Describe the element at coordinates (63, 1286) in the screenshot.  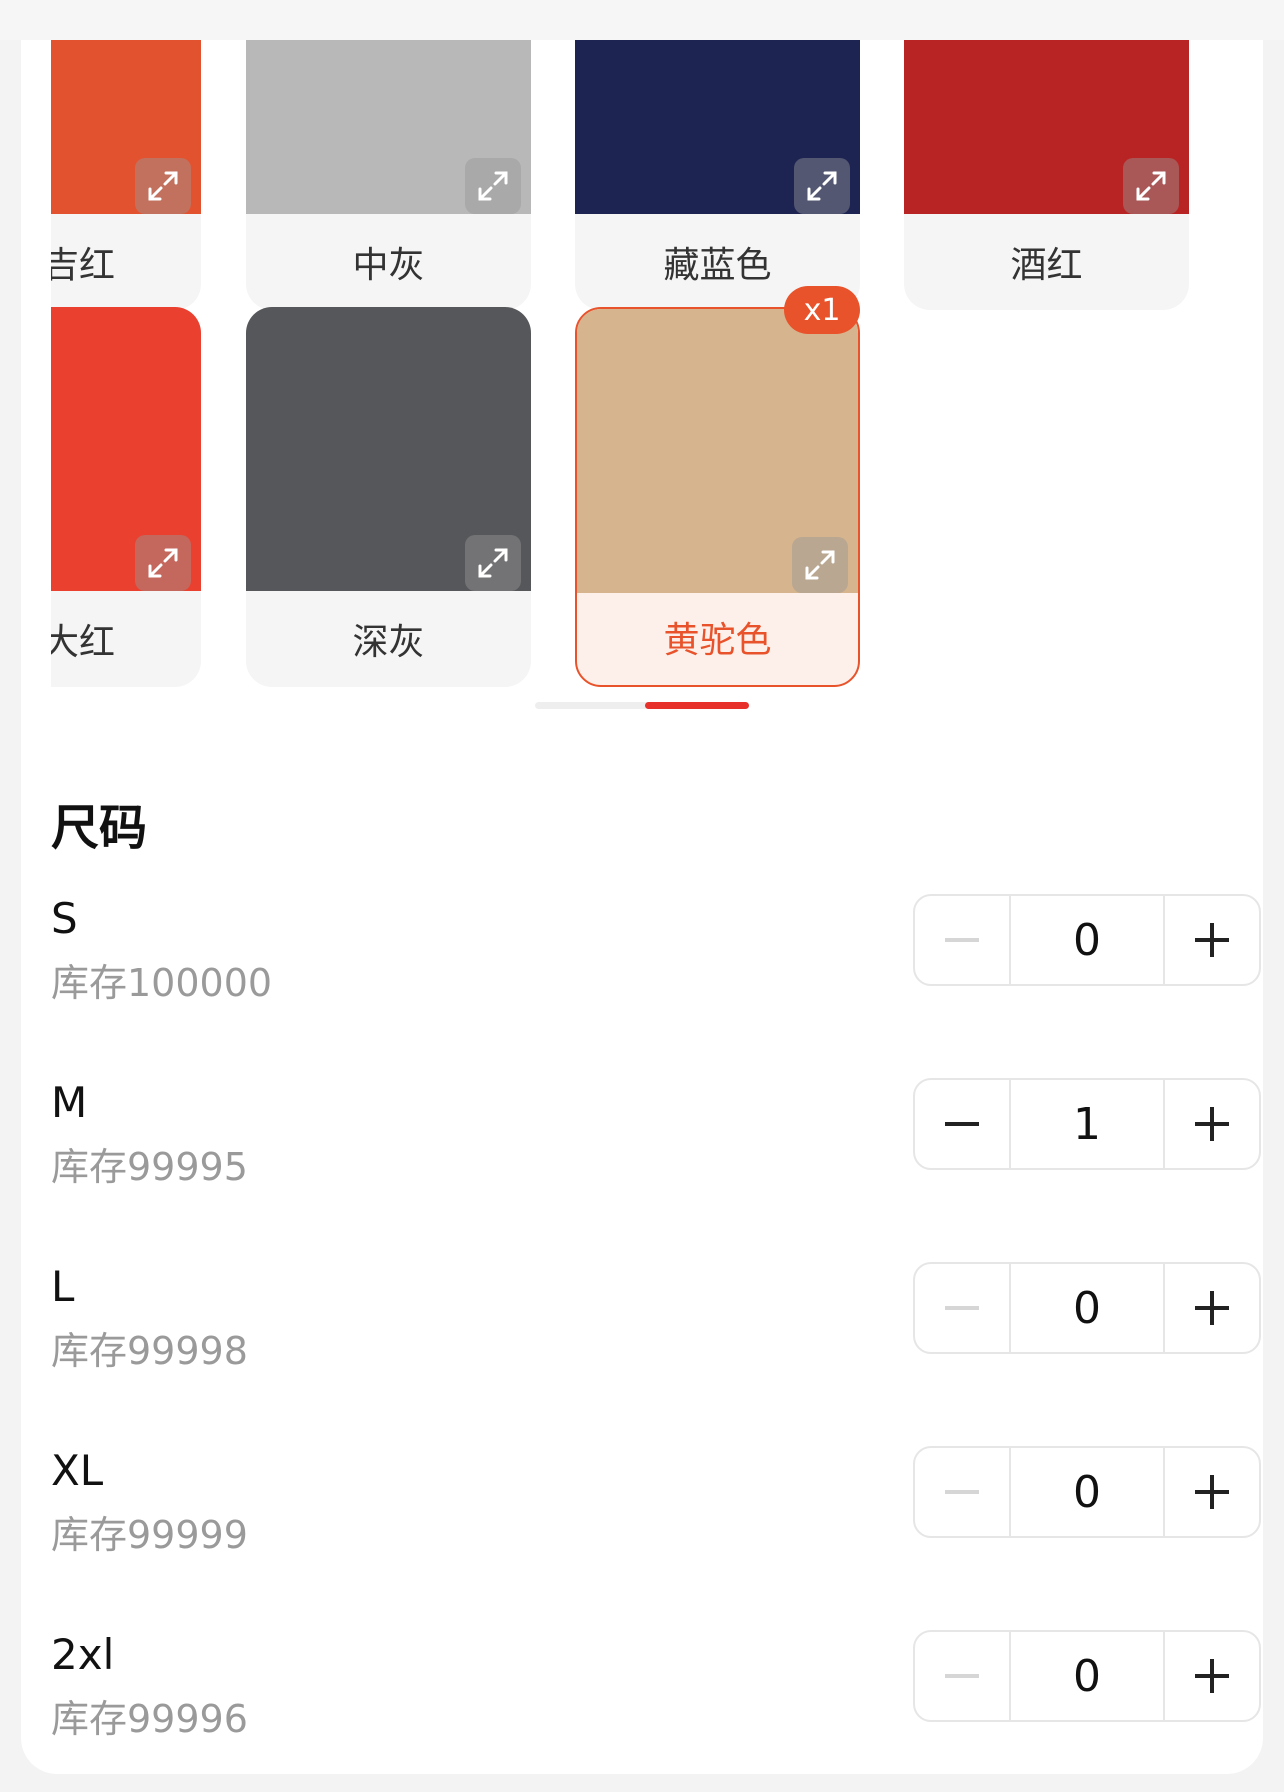
I see `size-name: L` at that location.